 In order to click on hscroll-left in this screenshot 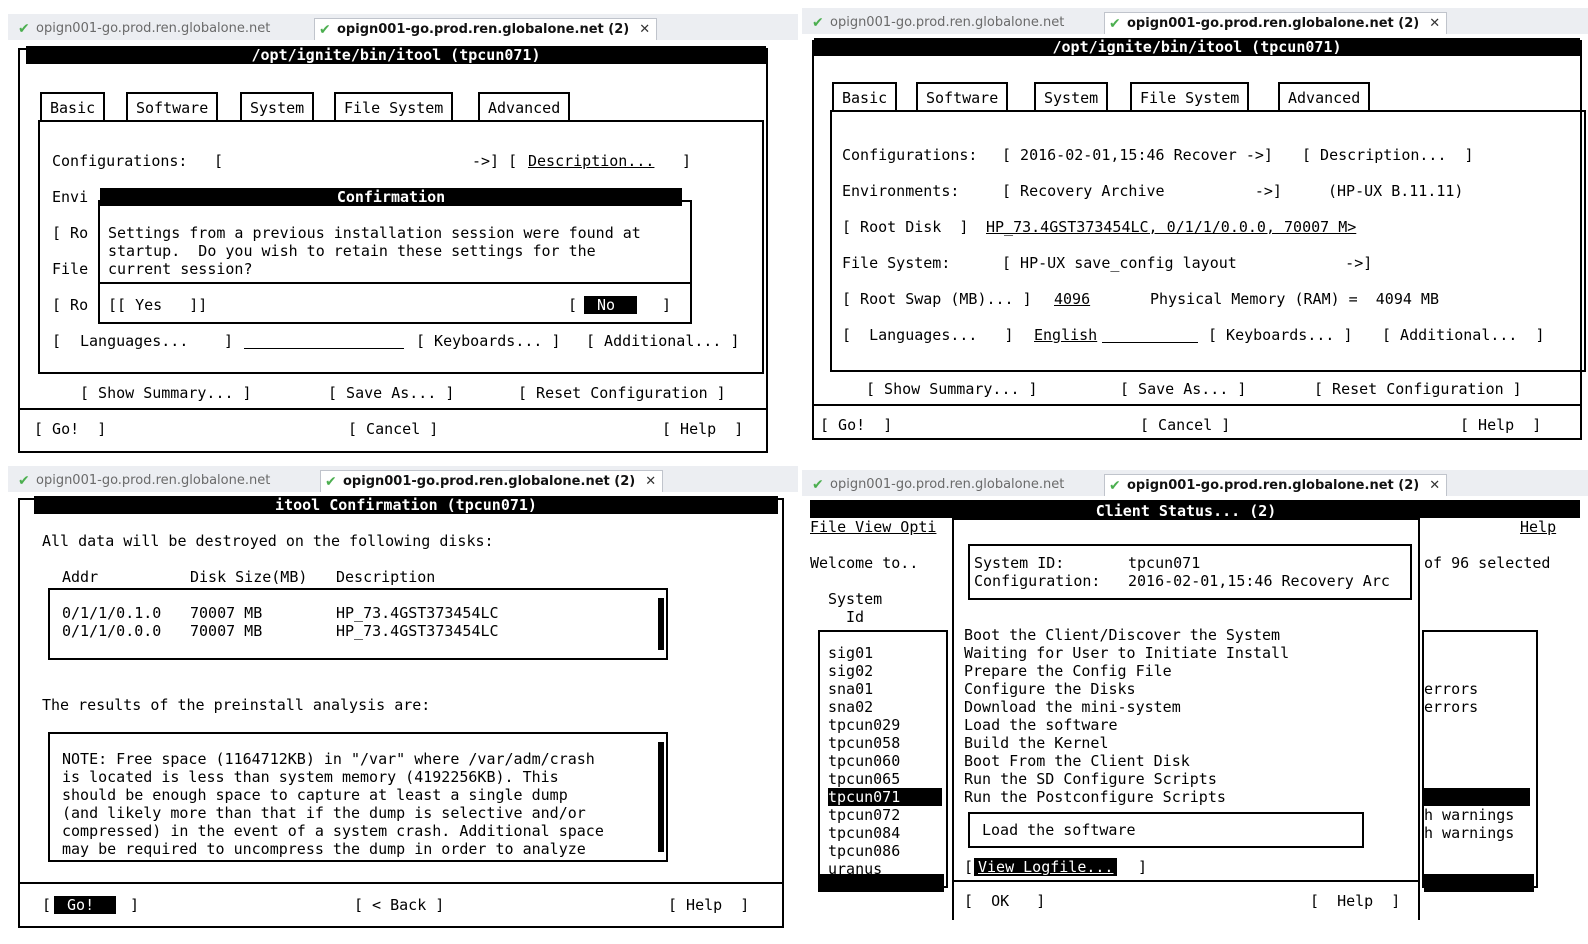, I will do `click(881, 883)`.